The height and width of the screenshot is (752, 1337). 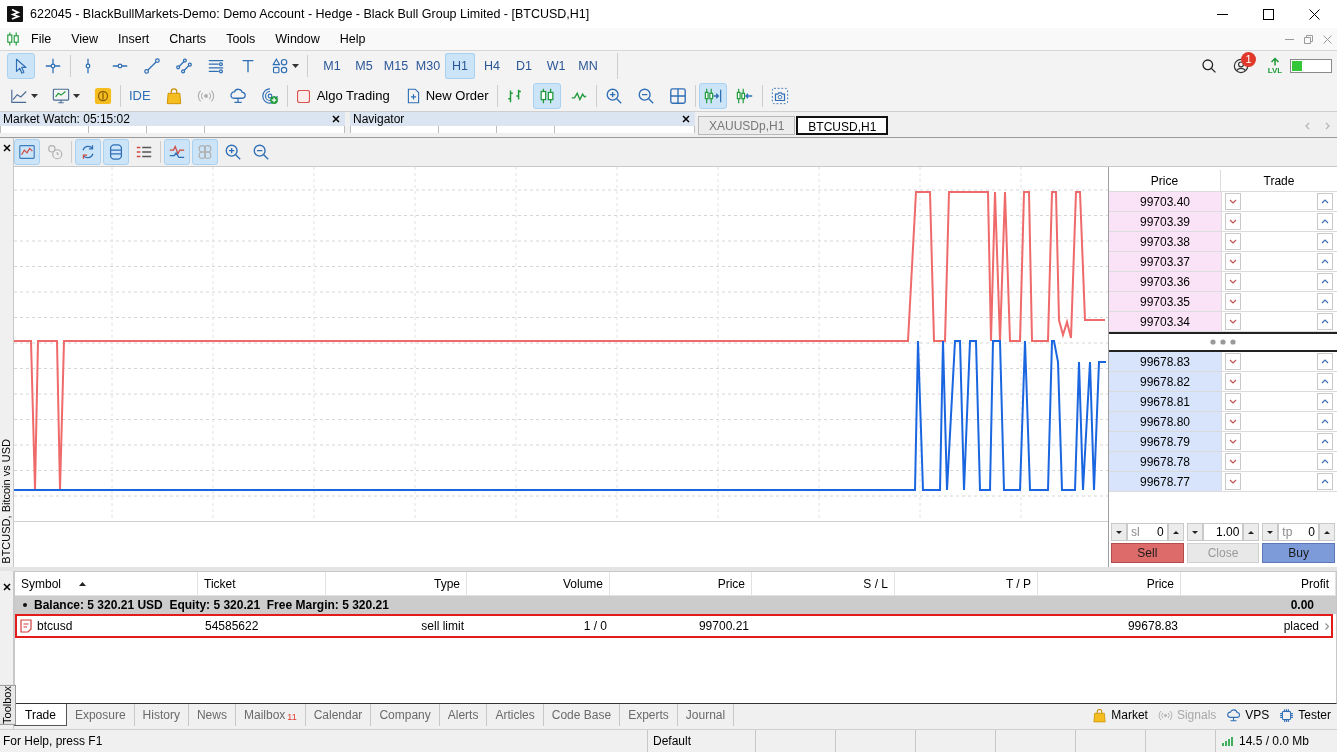 What do you see at coordinates (779, 96) in the screenshot?
I see `camera-icon` at bounding box center [779, 96].